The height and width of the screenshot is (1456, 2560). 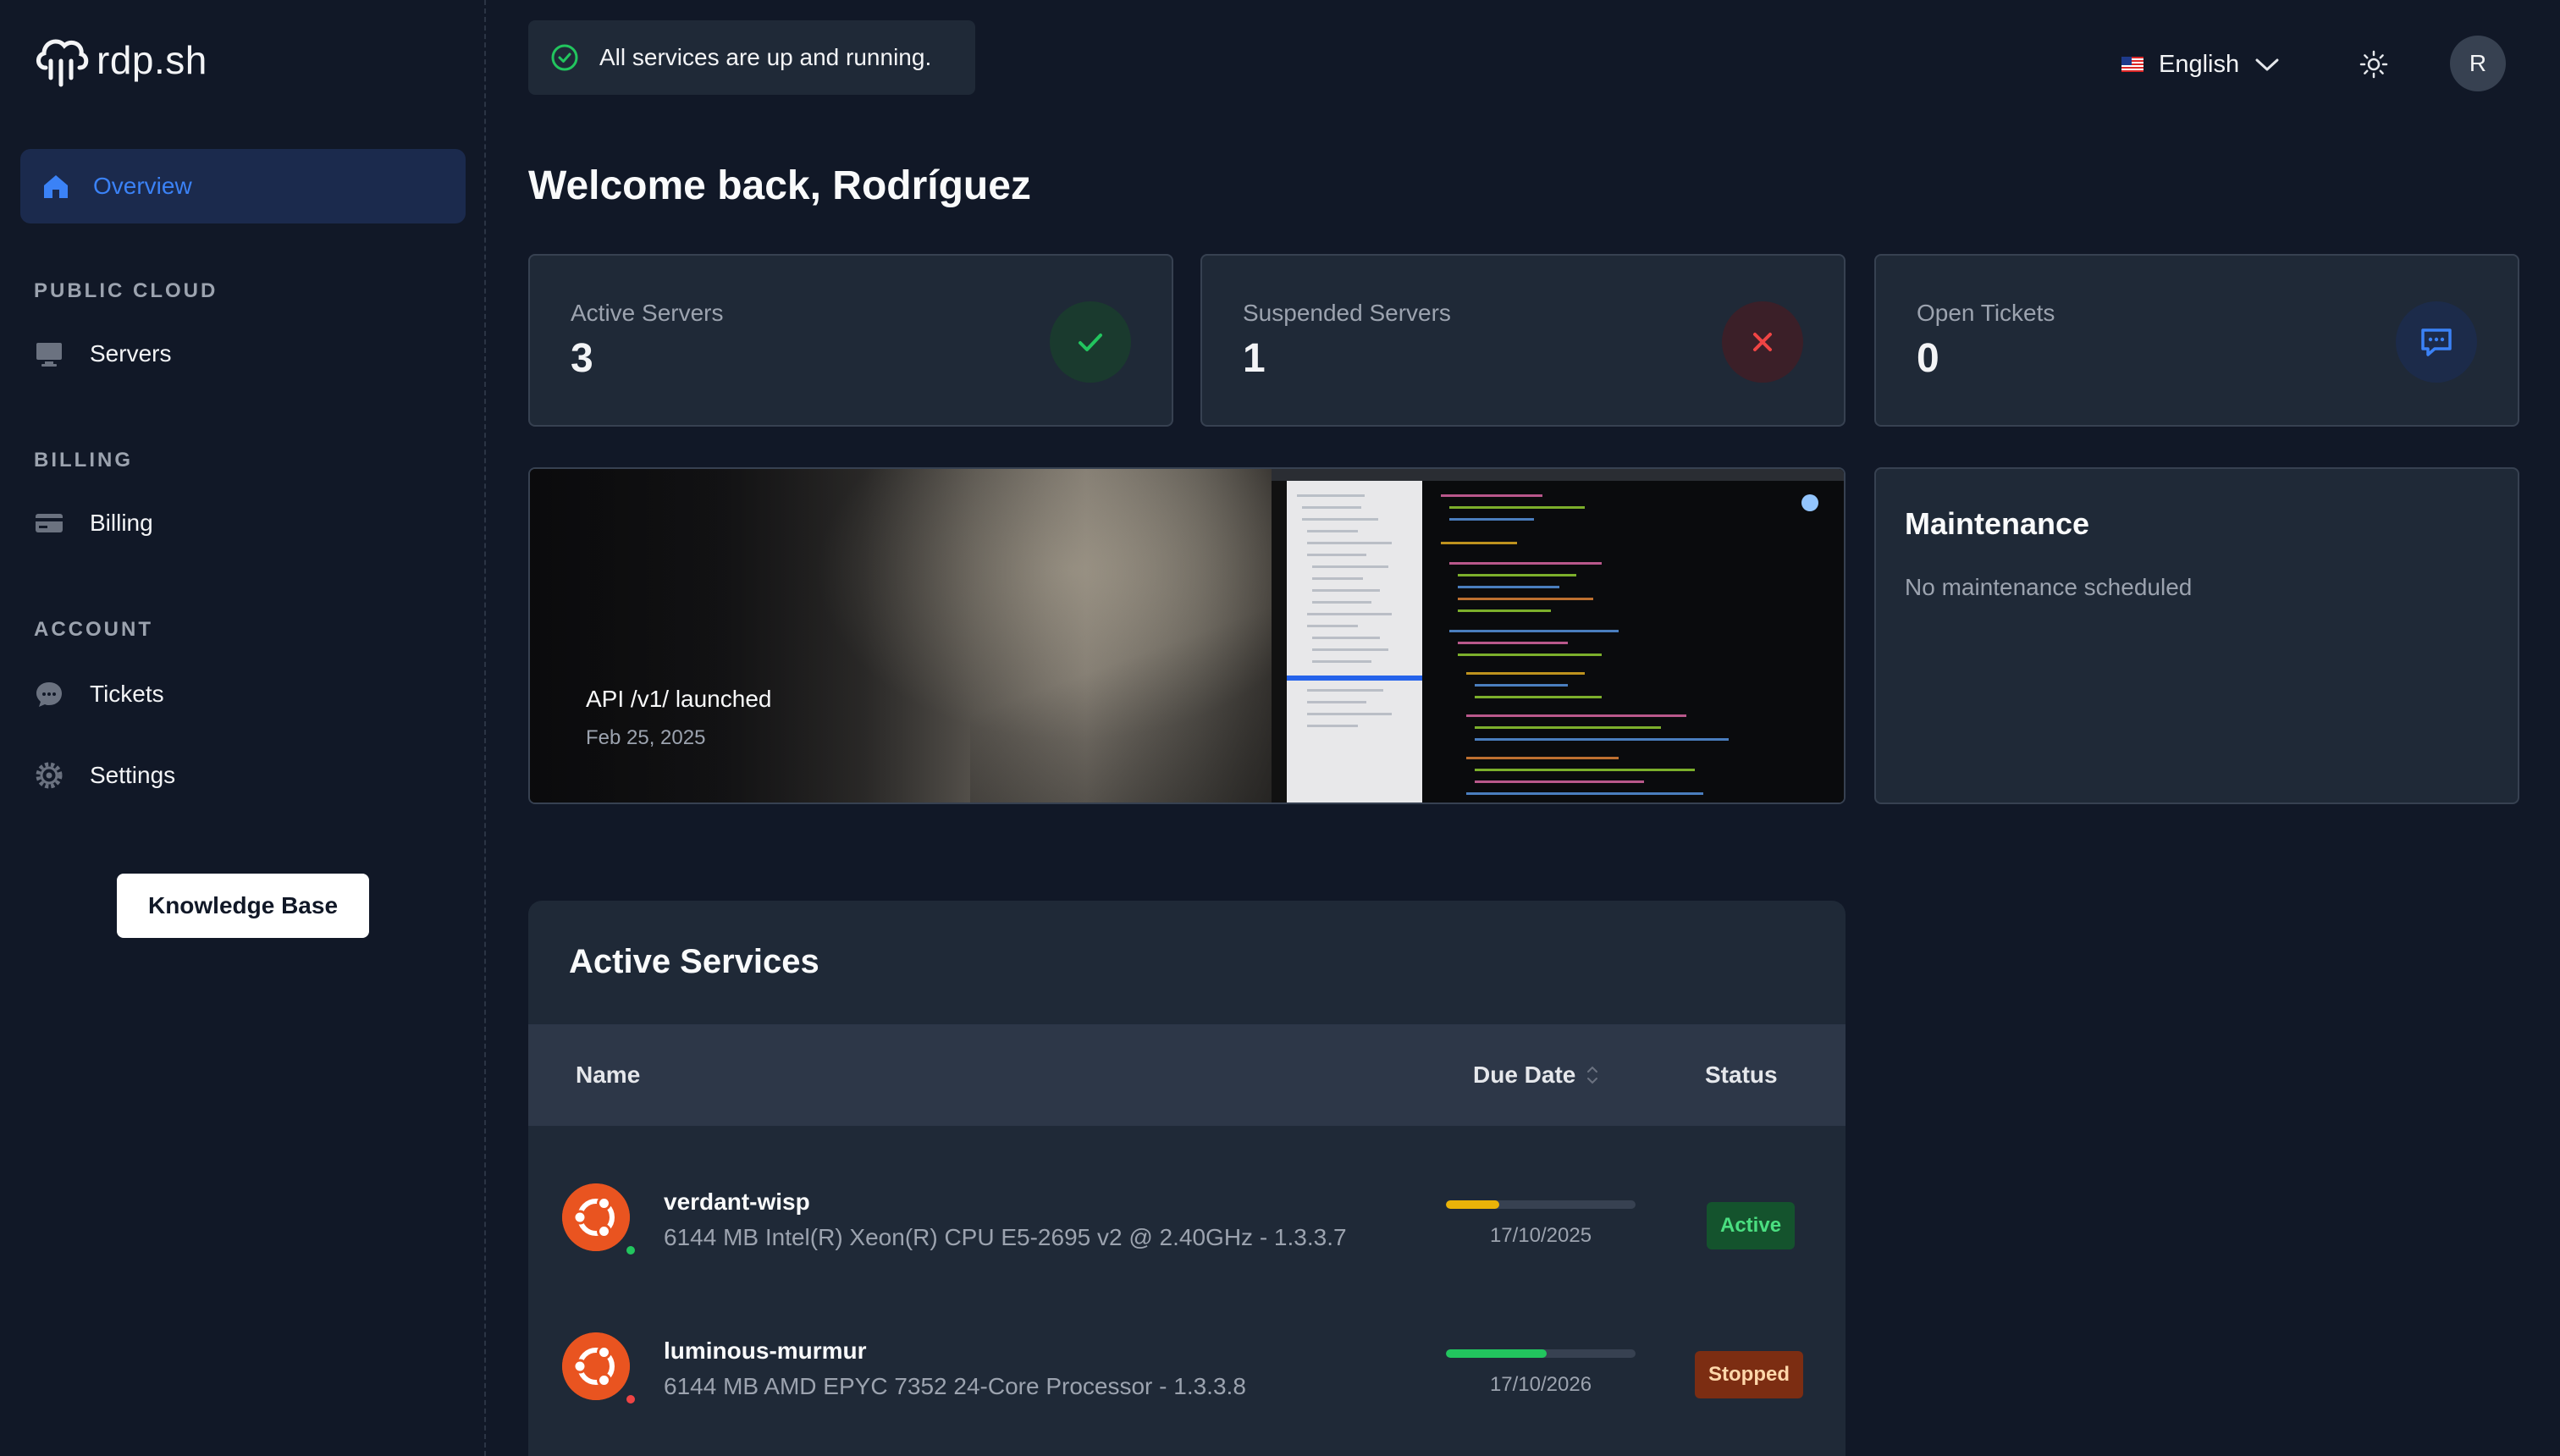 I want to click on cloud-logo-icon, so click(x=62, y=63).